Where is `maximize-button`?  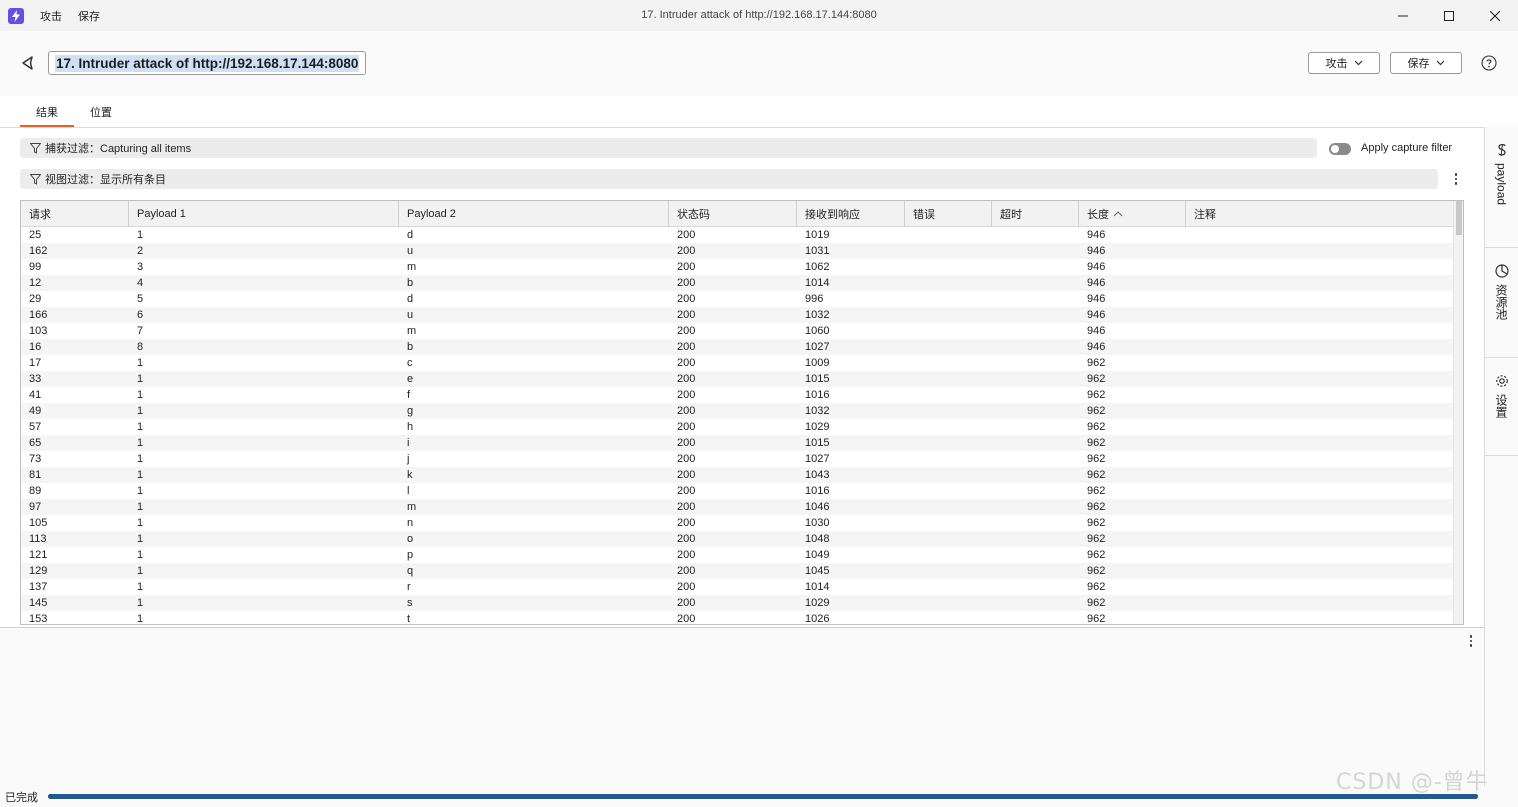
maximize-button is located at coordinates (1449, 15).